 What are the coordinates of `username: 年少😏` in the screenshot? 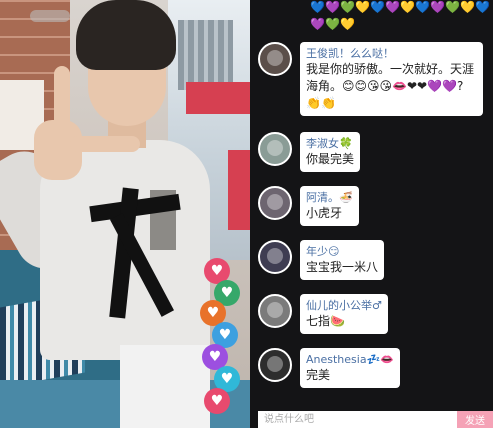 It's located at (342, 251).